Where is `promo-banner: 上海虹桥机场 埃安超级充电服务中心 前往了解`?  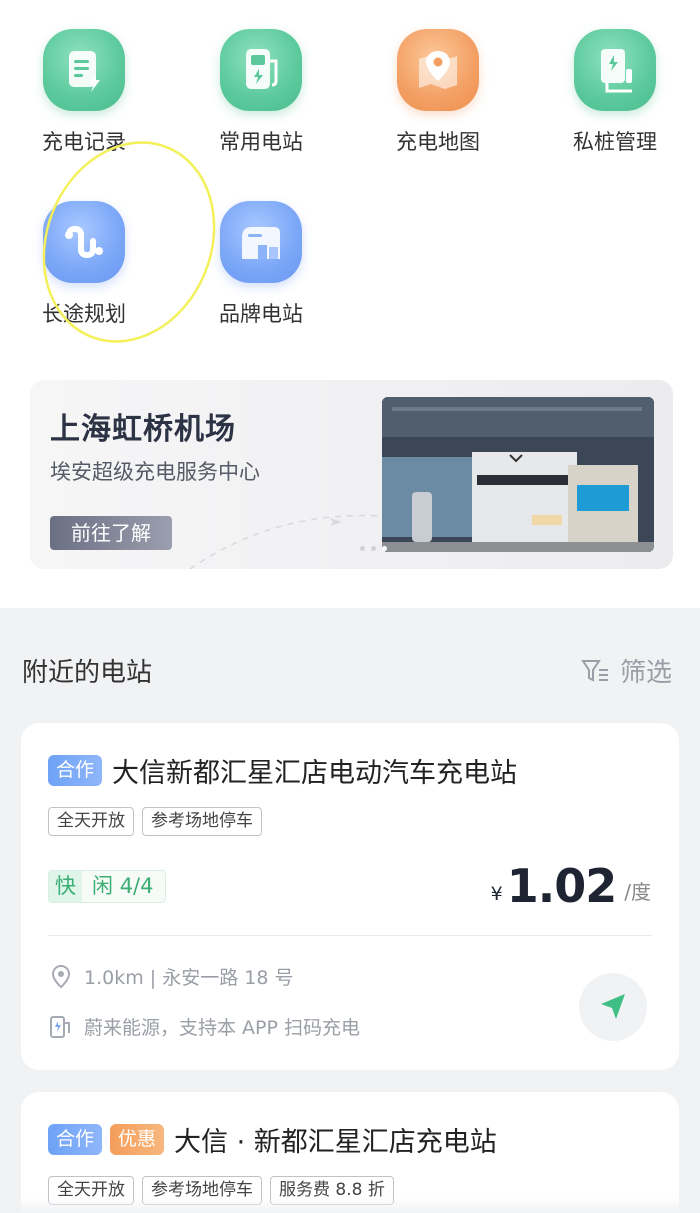
promo-banner: 上海虹桥机场 埃安超级充电服务中心 前往了解 is located at coordinates (351, 474).